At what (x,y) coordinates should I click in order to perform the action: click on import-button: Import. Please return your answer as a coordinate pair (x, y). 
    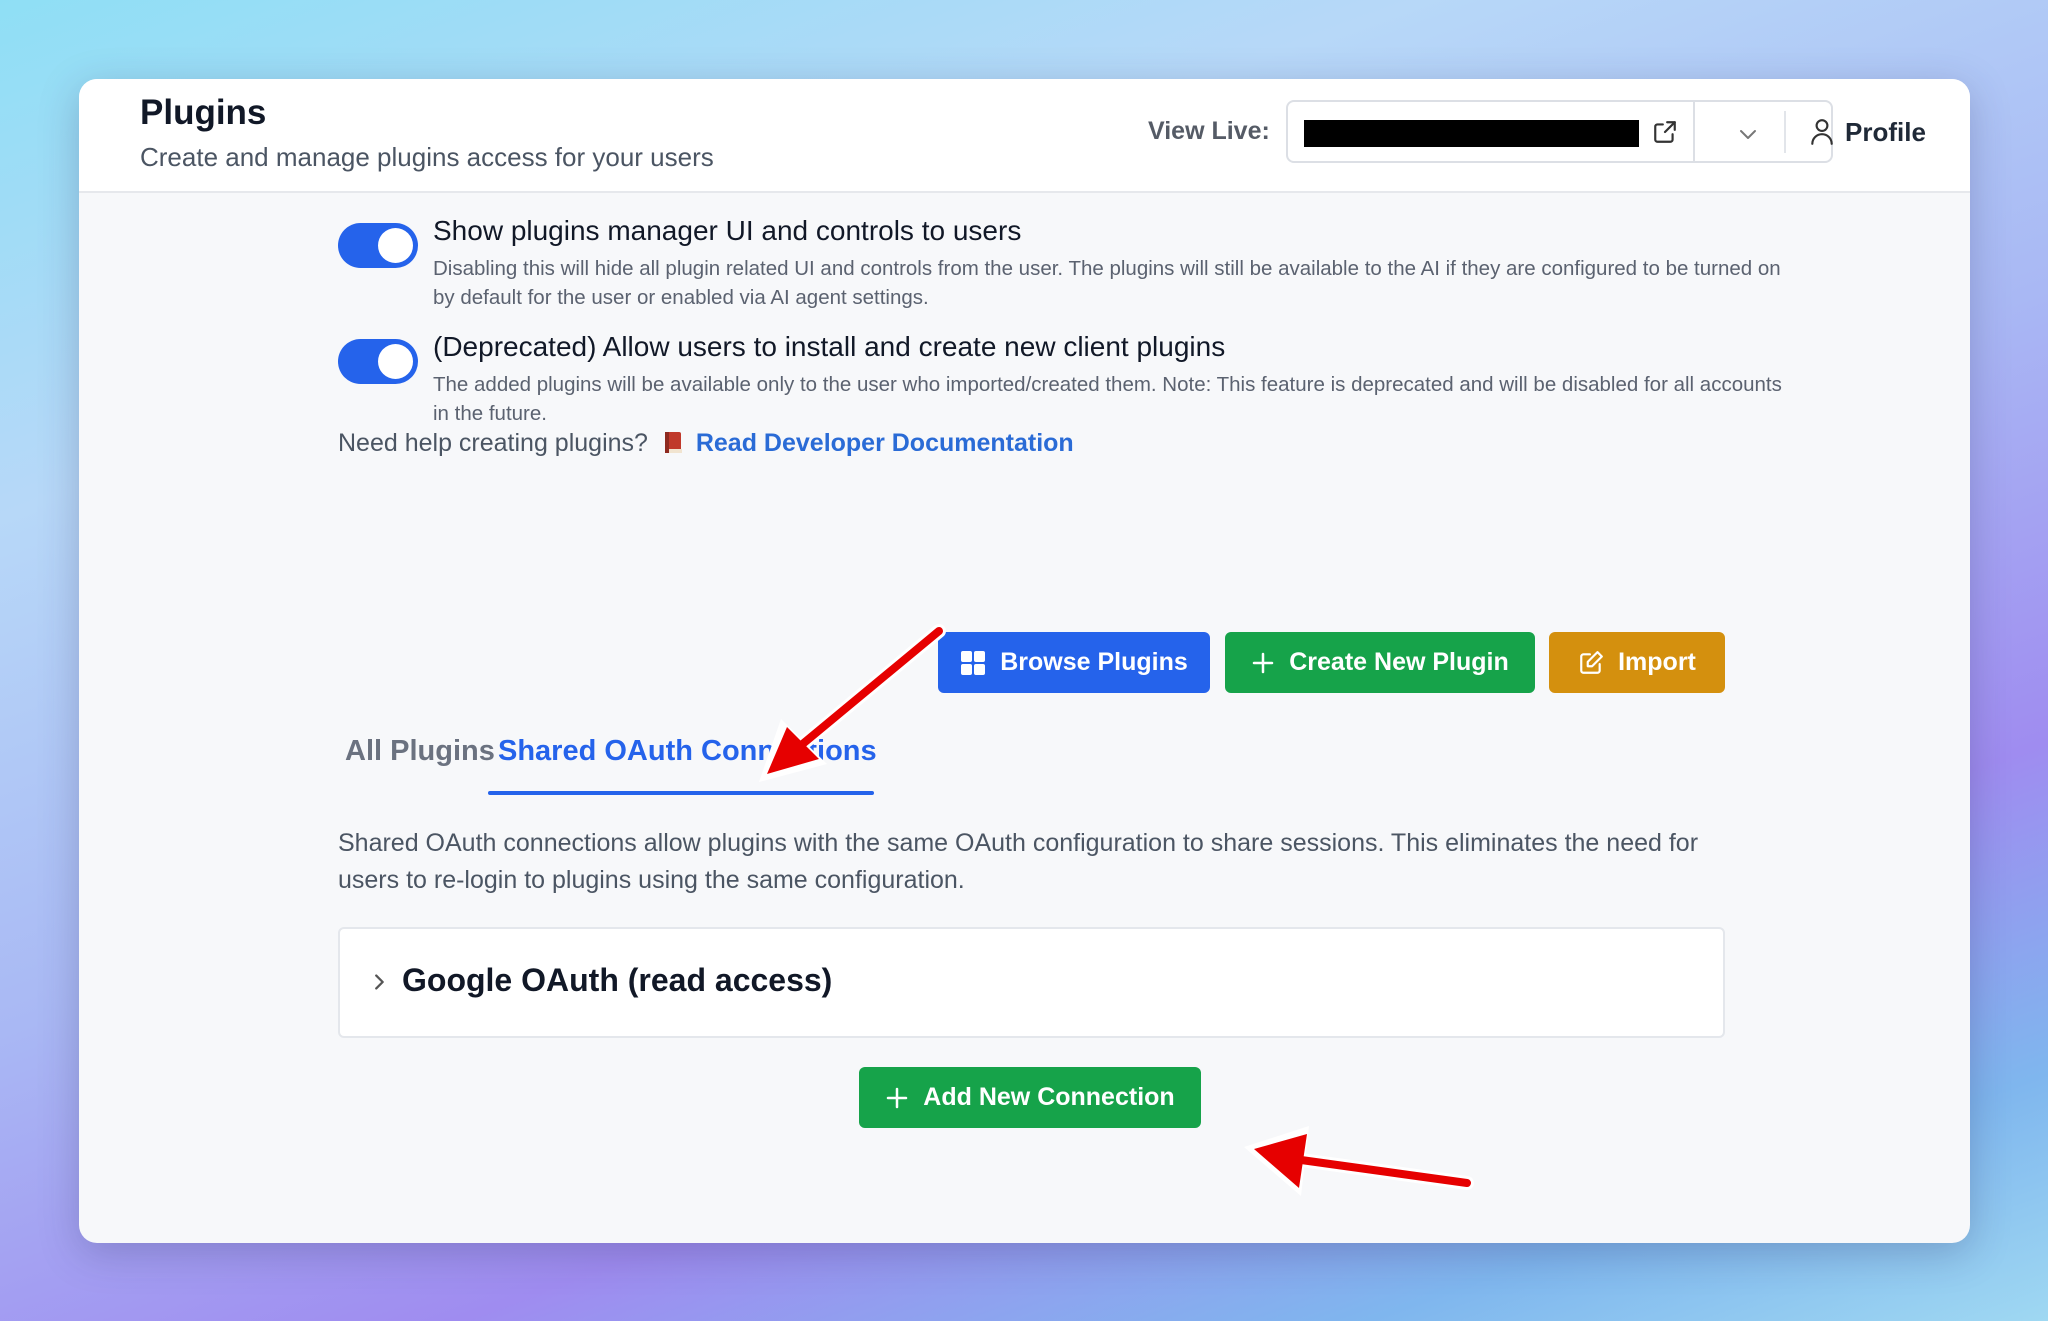
    Looking at the image, I should click on (1637, 662).